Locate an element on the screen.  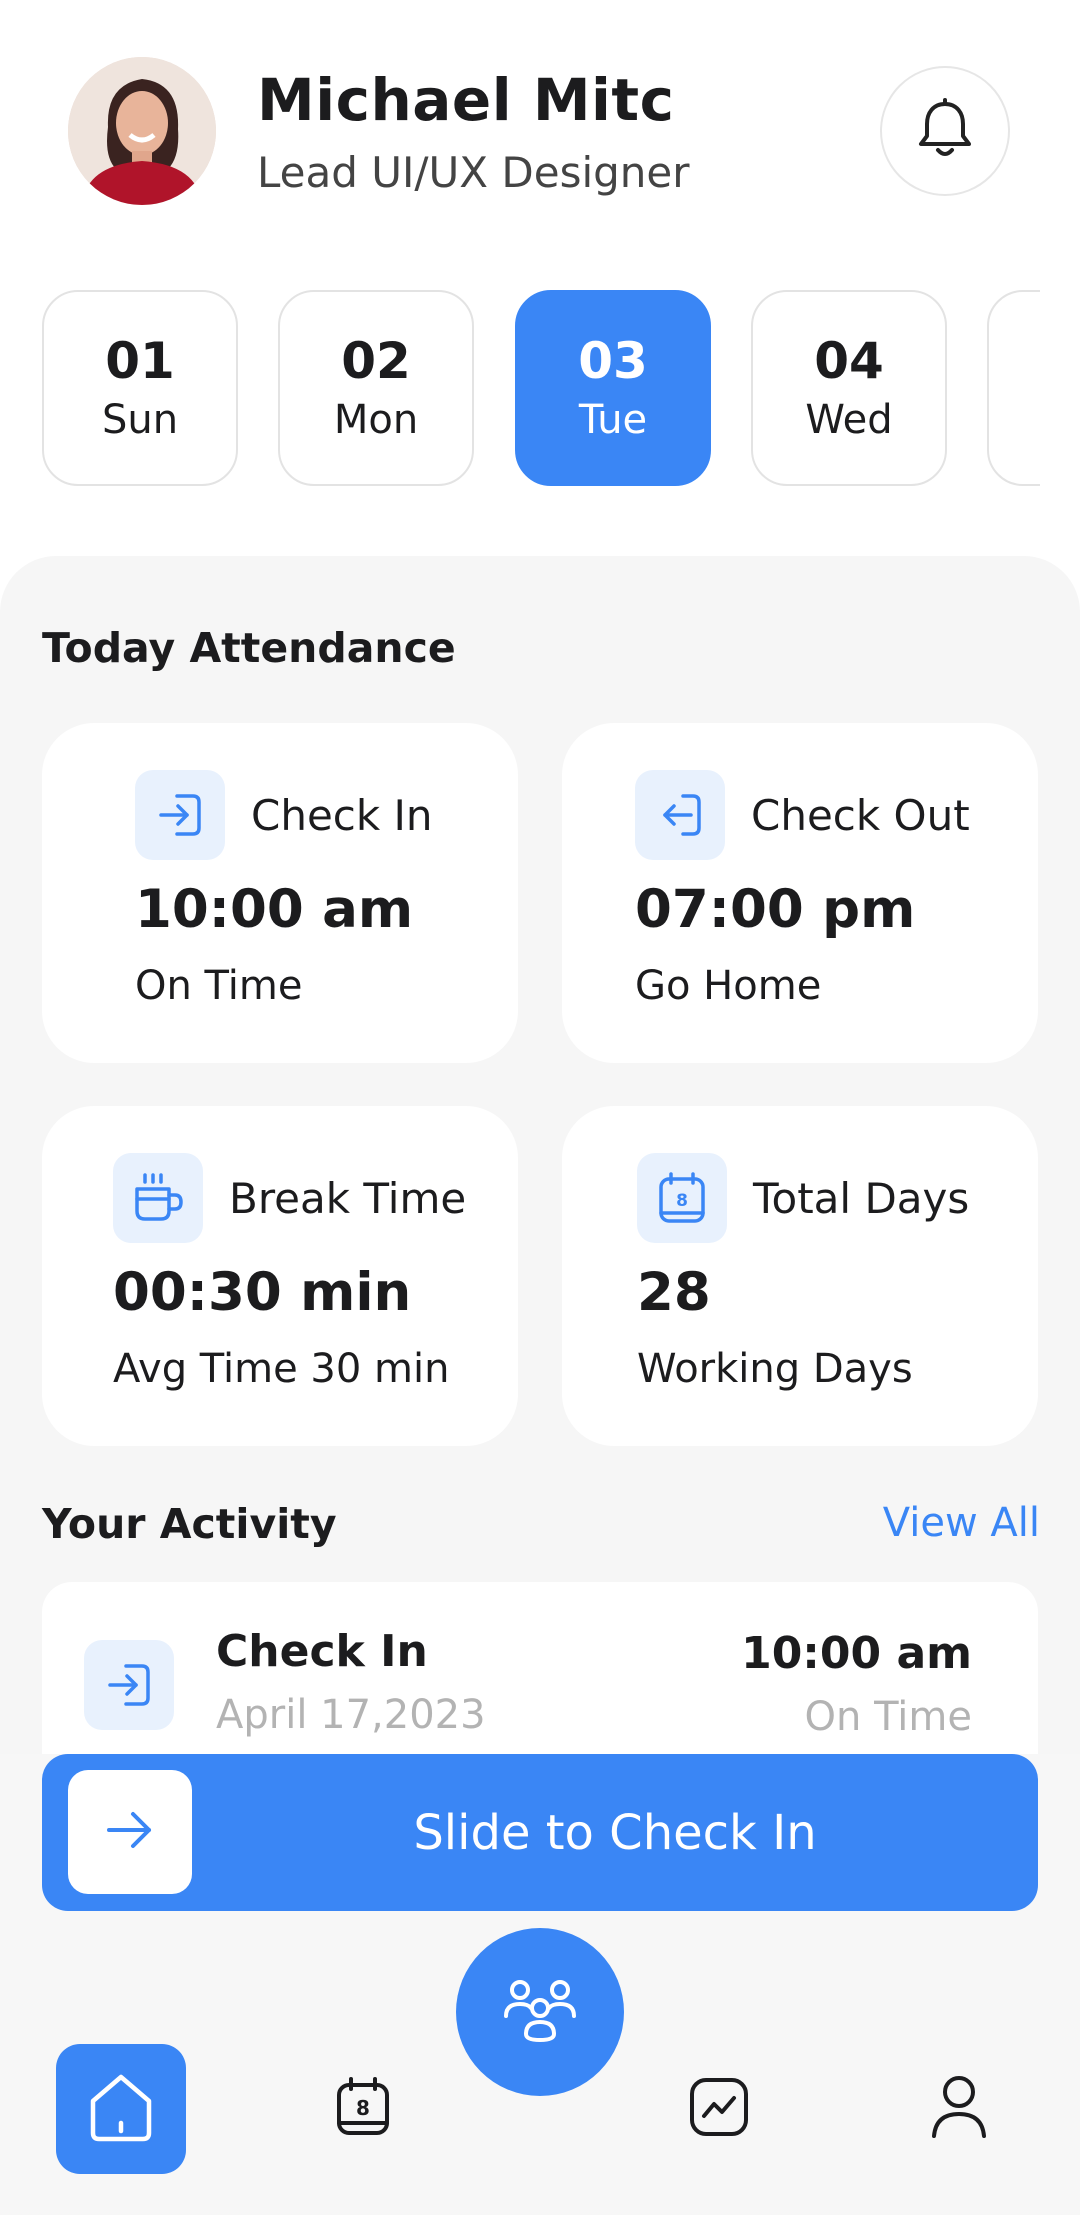
total-days-value: 28 is located at coordinates (674, 1292).